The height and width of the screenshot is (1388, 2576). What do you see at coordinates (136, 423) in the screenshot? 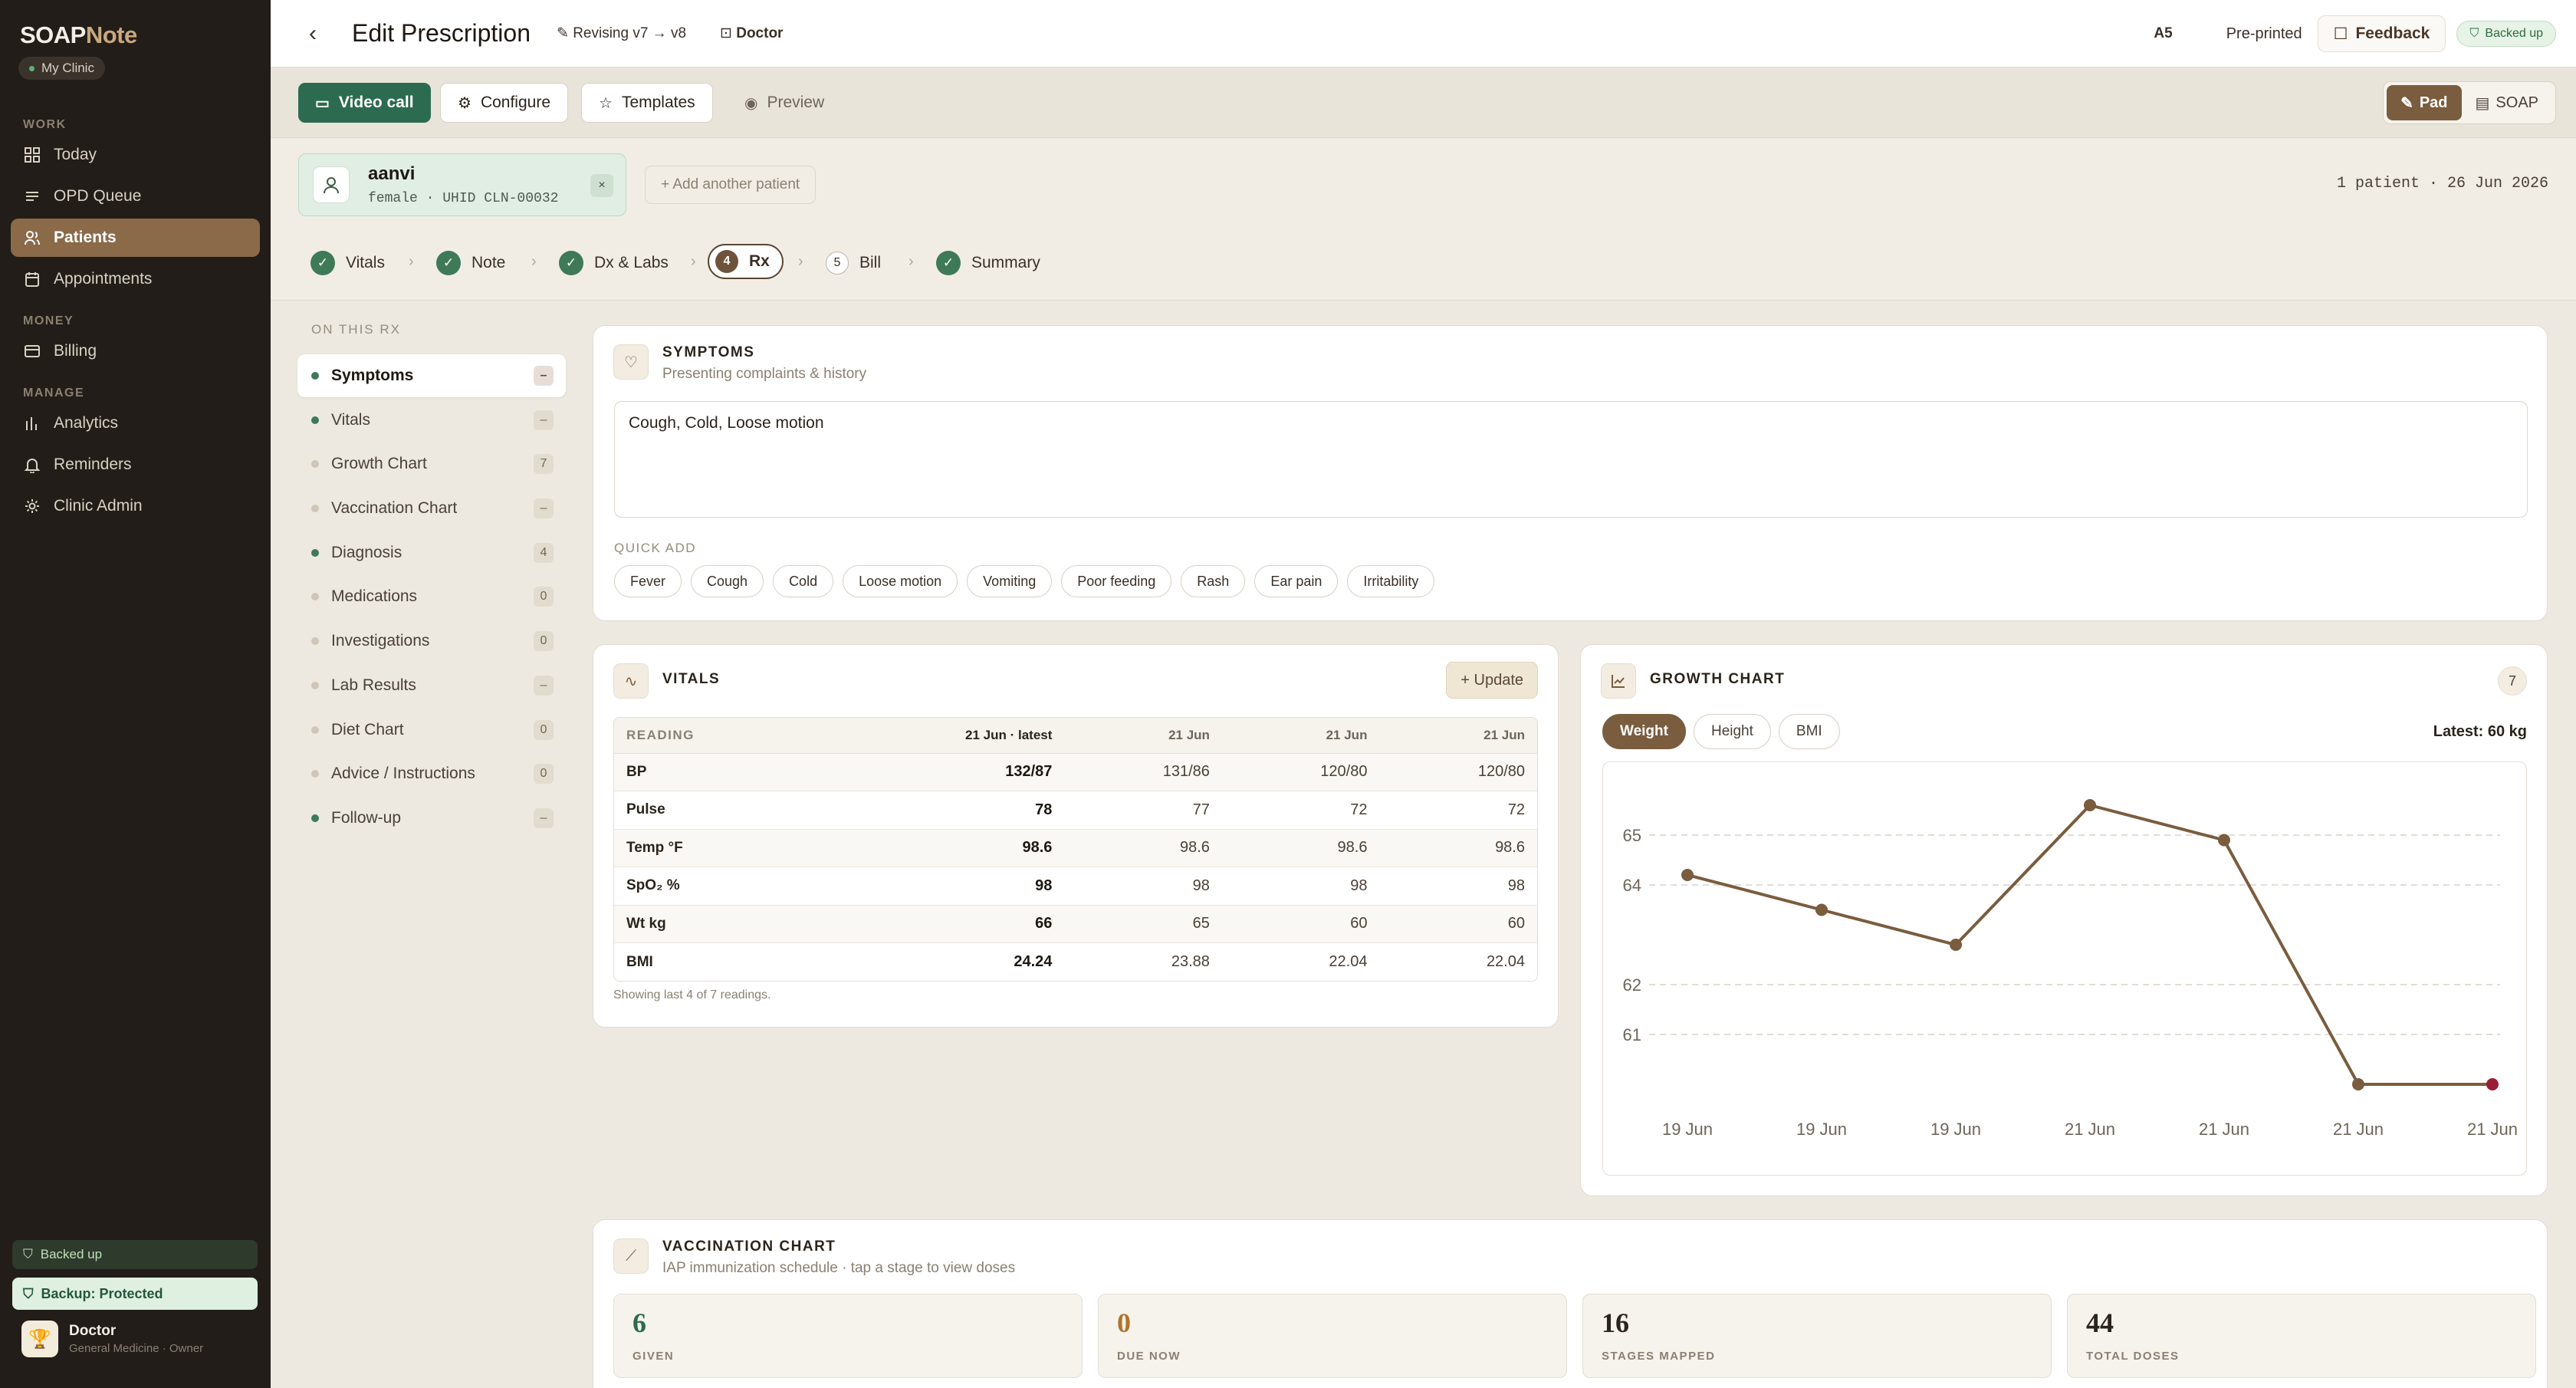
I see `sidebar-item-analytics: Analytics` at bounding box center [136, 423].